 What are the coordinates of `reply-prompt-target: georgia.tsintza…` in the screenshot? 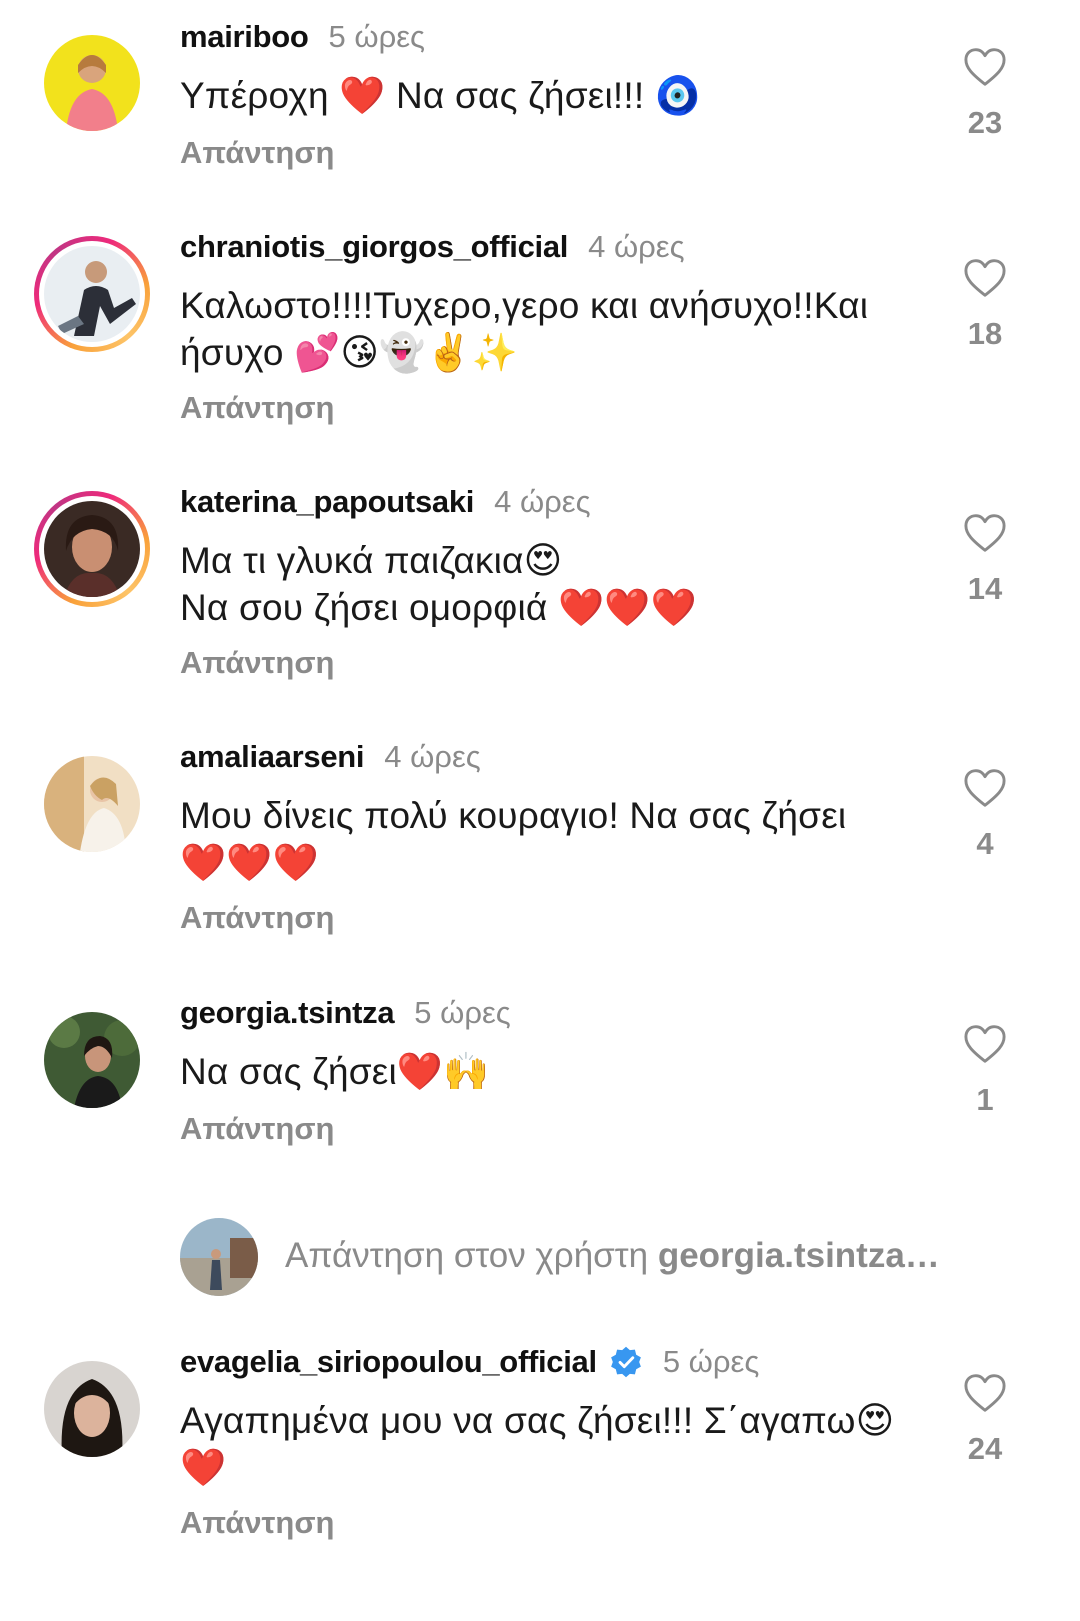 It's located at (798, 1255).